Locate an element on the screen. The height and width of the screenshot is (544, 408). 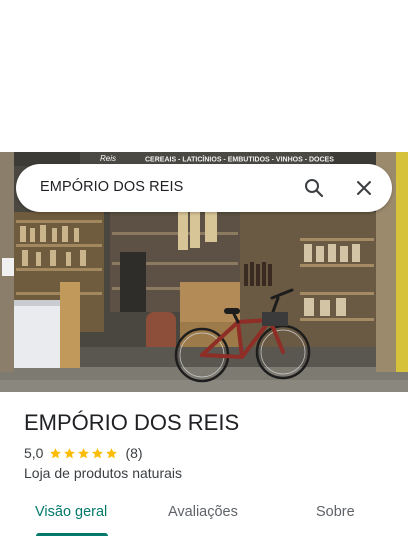
review-count: (8) is located at coordinates (133, 453).